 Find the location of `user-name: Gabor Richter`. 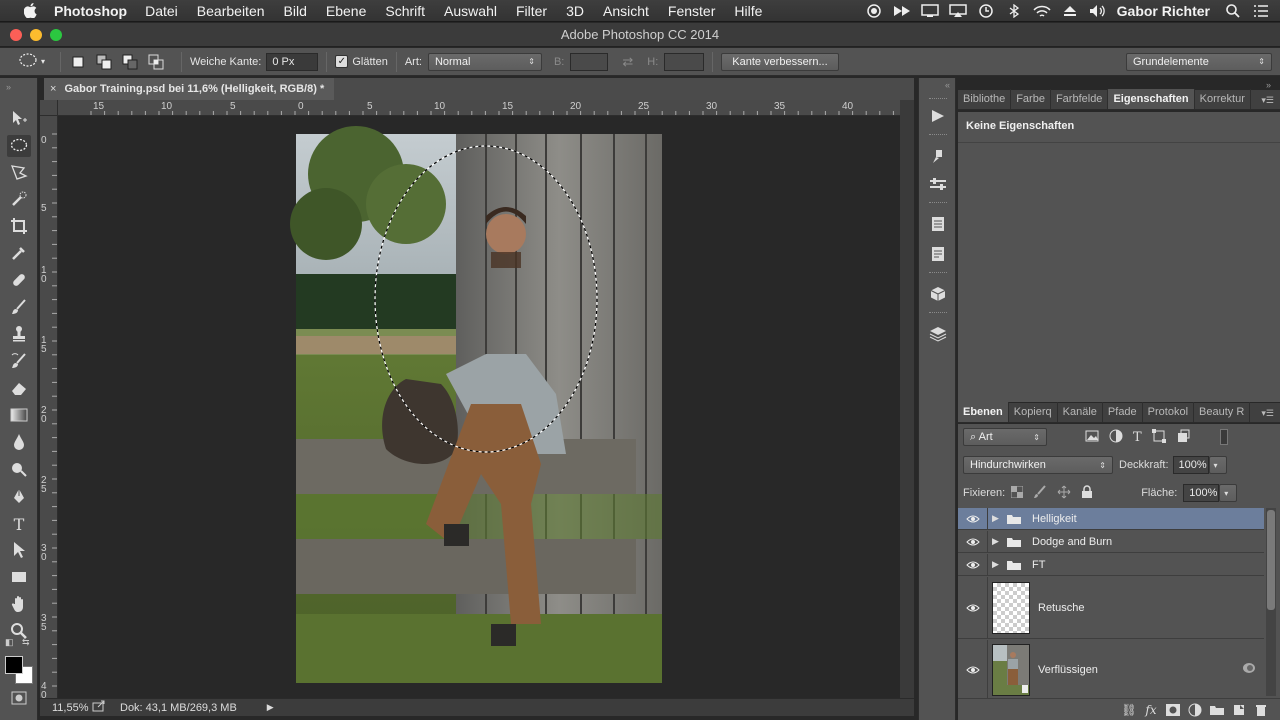

user-name: Gabor Richter is located at coordinates (1163, 11).